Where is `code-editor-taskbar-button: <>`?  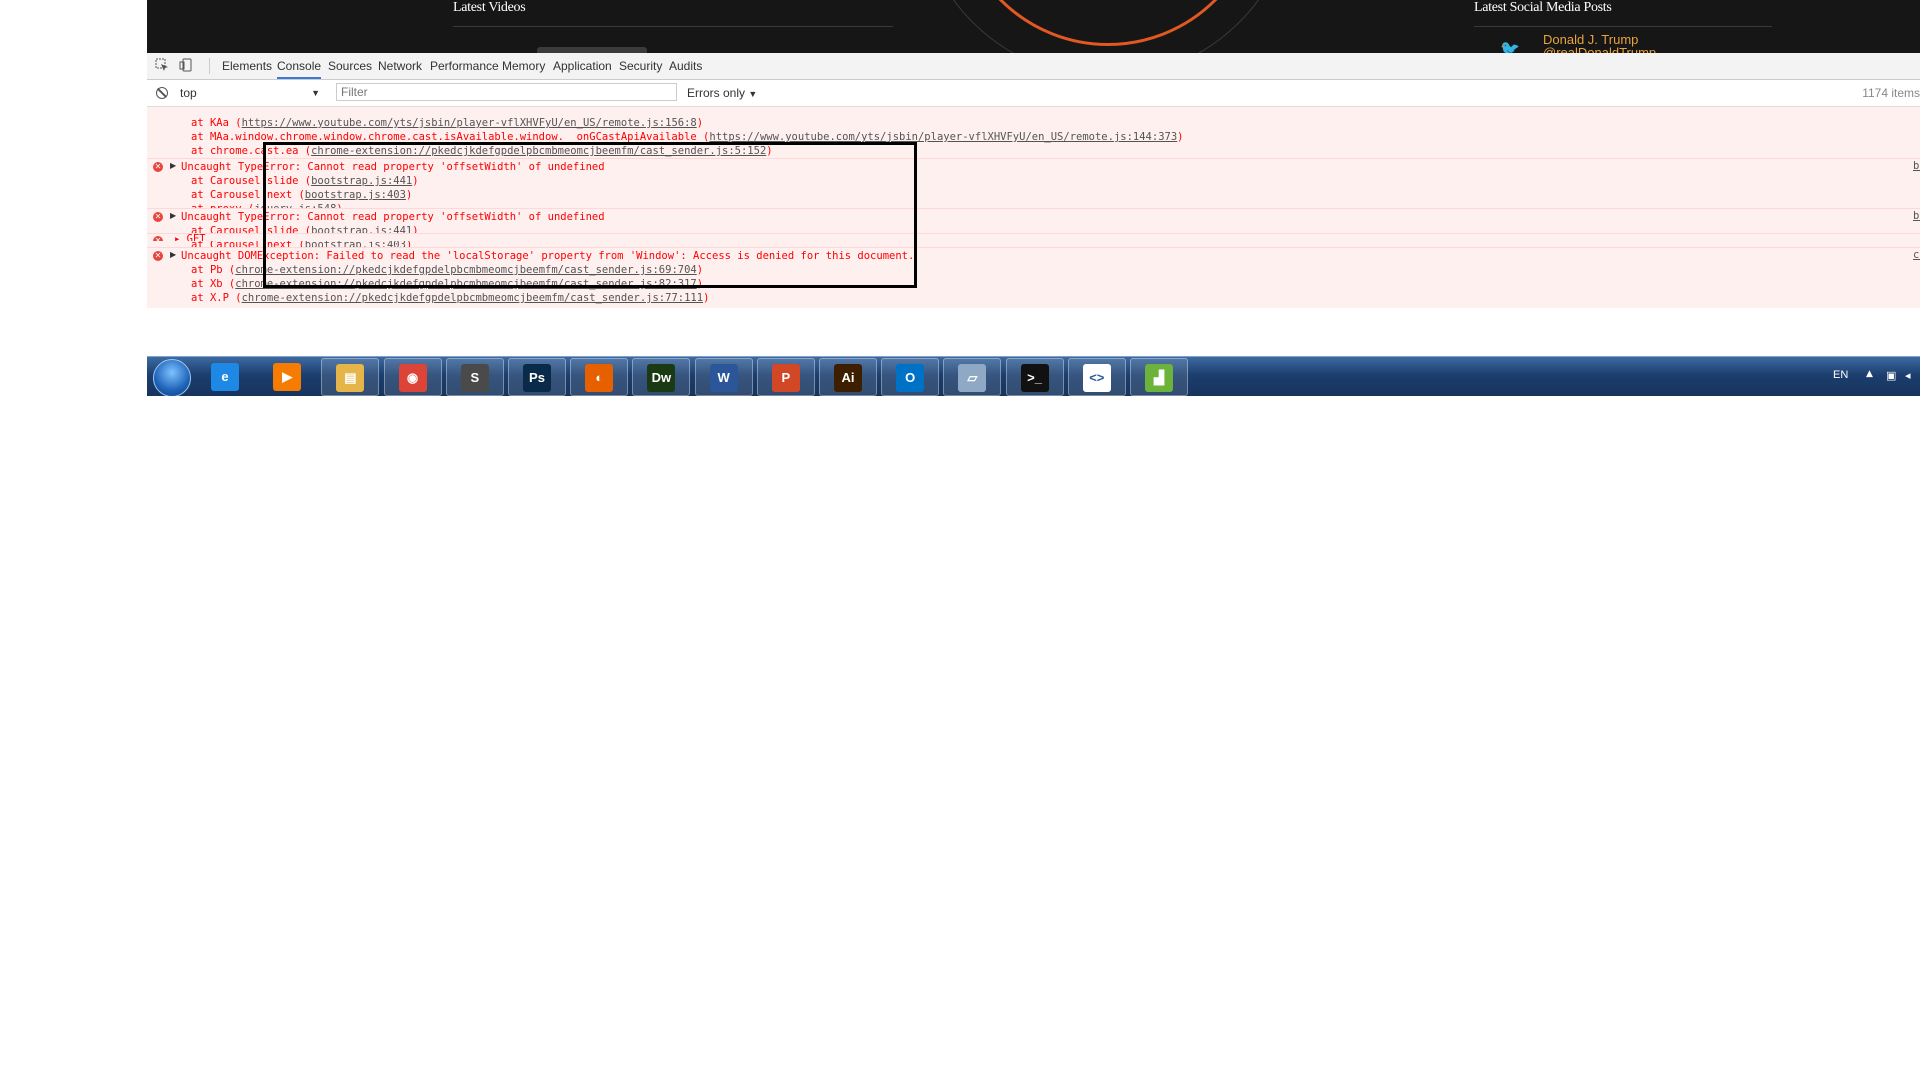 code-editor-taskbar-button: <> is located at coordinates (1096, 377).